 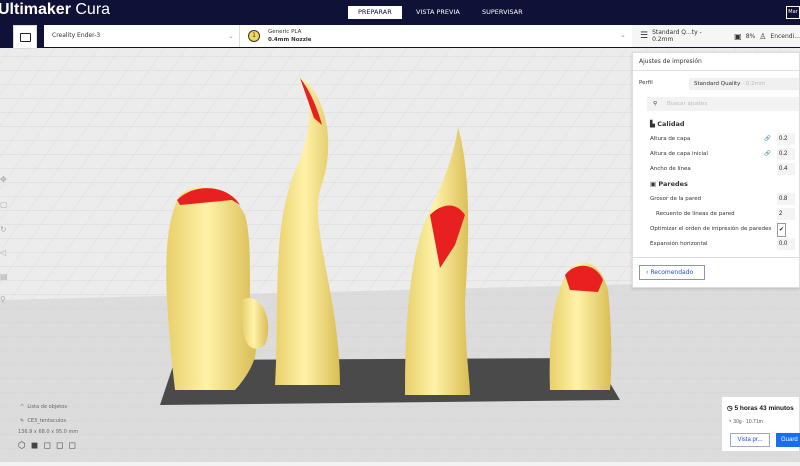 What do you see at coordinates (5, 240) in the screenshot?
I see `left-toolbar: ✥ ▢ ↻ ◁ ▤ ⚲` at bounding box center [5, 240].